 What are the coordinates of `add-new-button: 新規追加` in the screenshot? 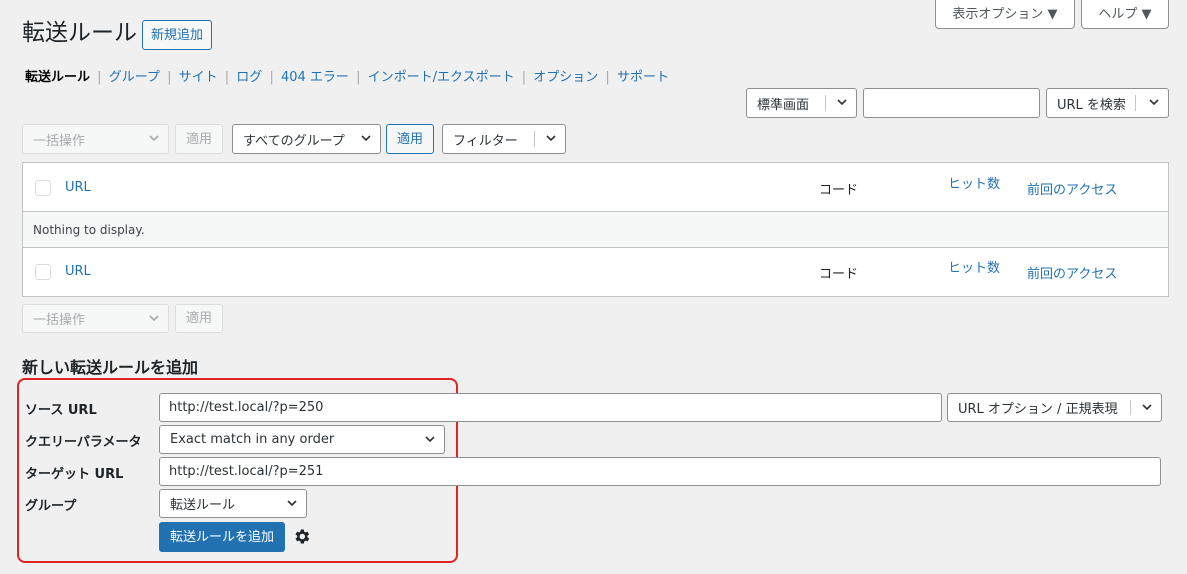 It's located at (177, 35).